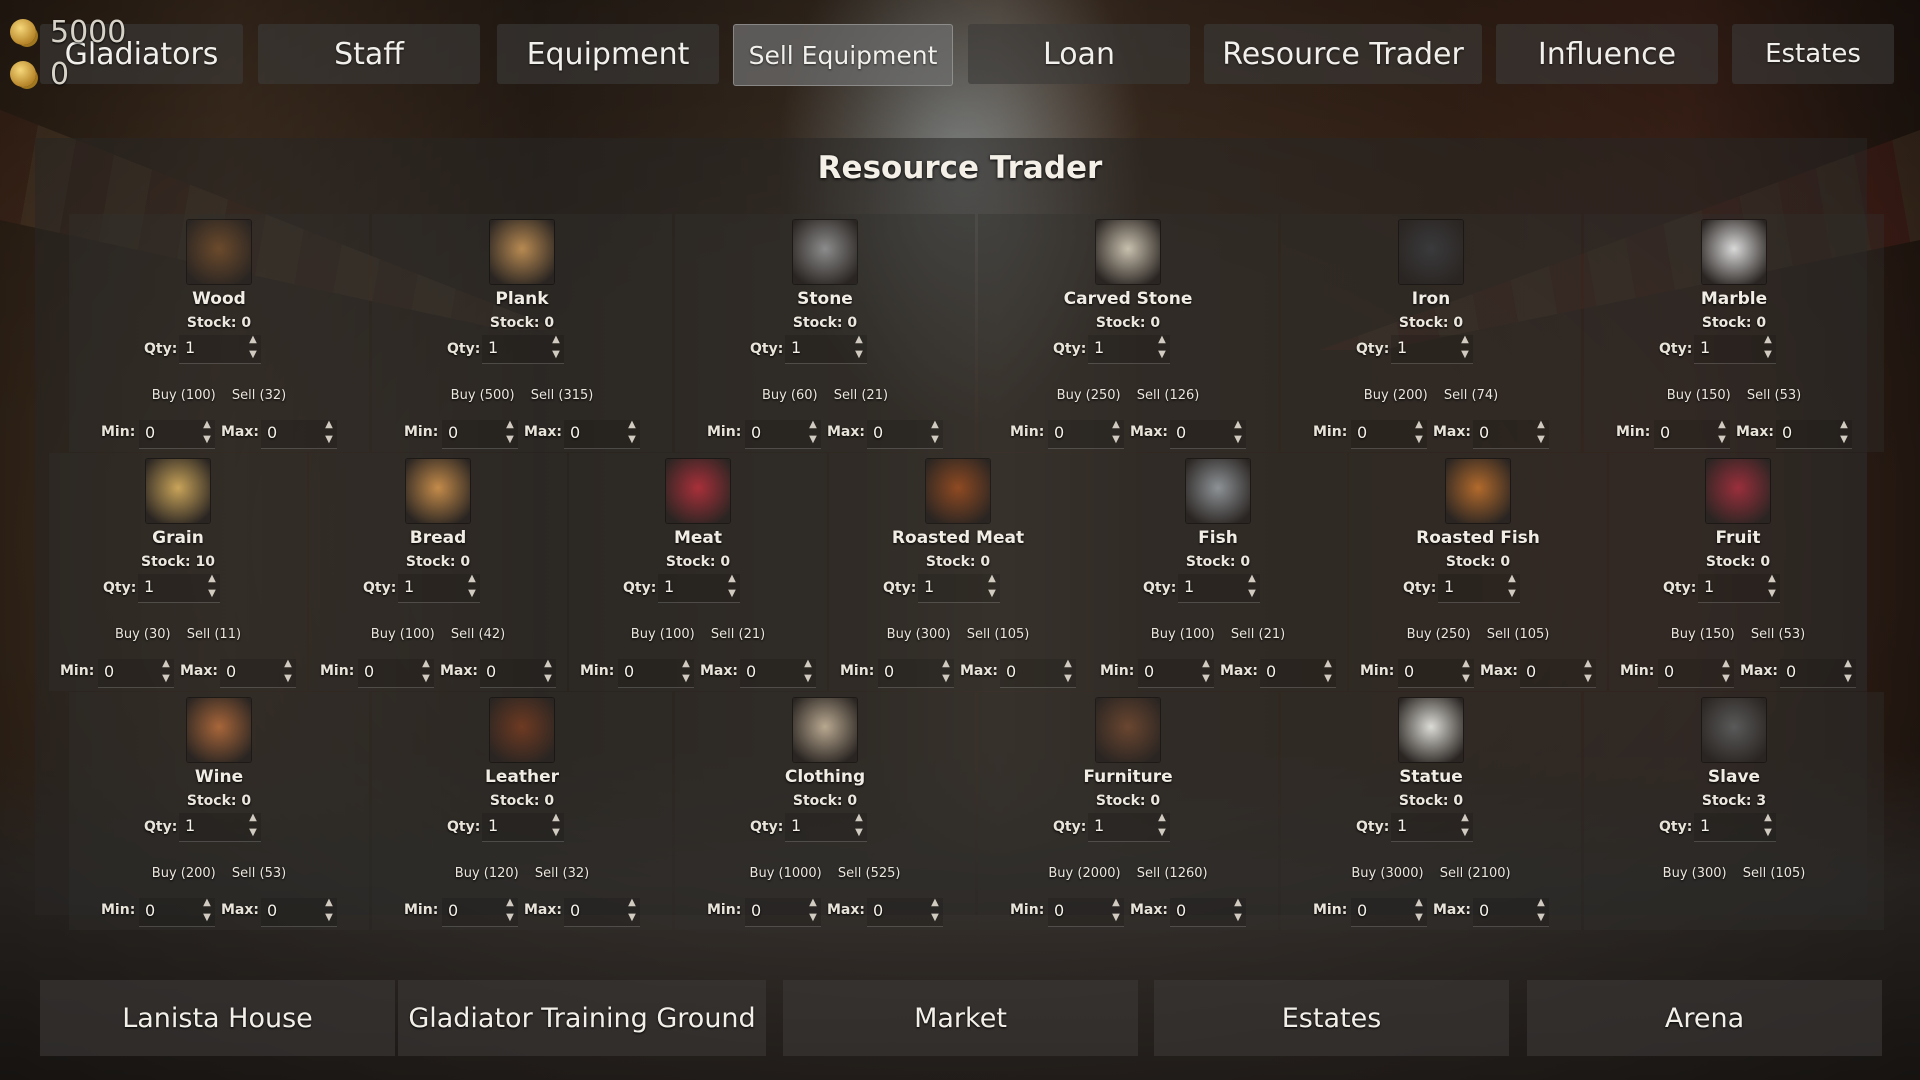 This screenshot has height=1080, width=1920. Describe the element at coordinates (869, 873) in the screenshot. I see `sell-button: Sell (525)` at that location.